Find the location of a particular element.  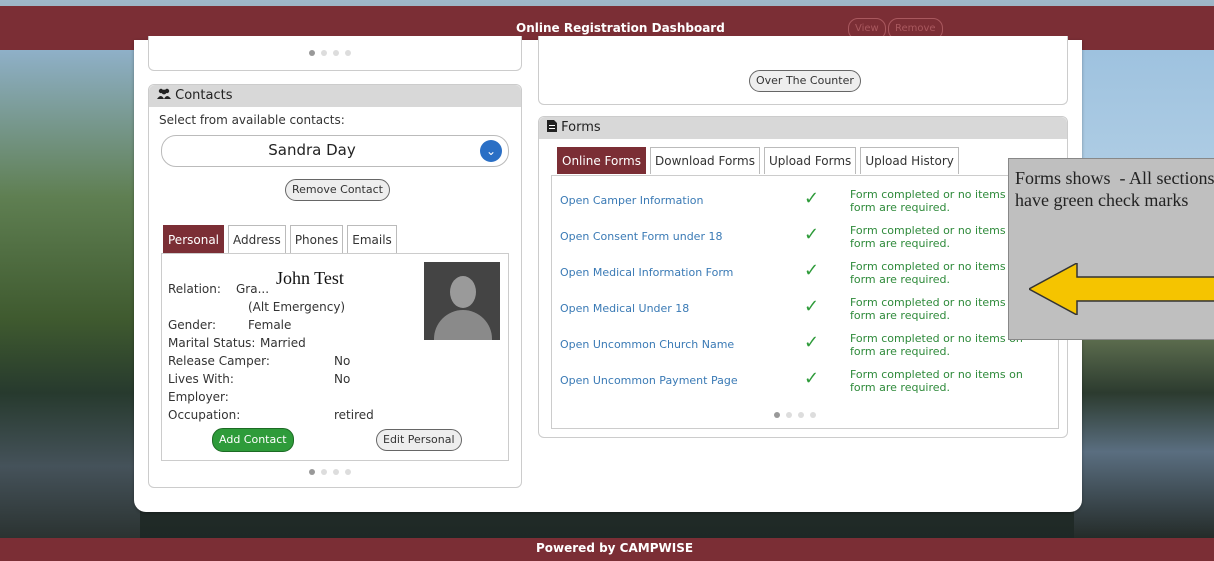

marital-label: Marital Status: is located at coordinates (212, 343).